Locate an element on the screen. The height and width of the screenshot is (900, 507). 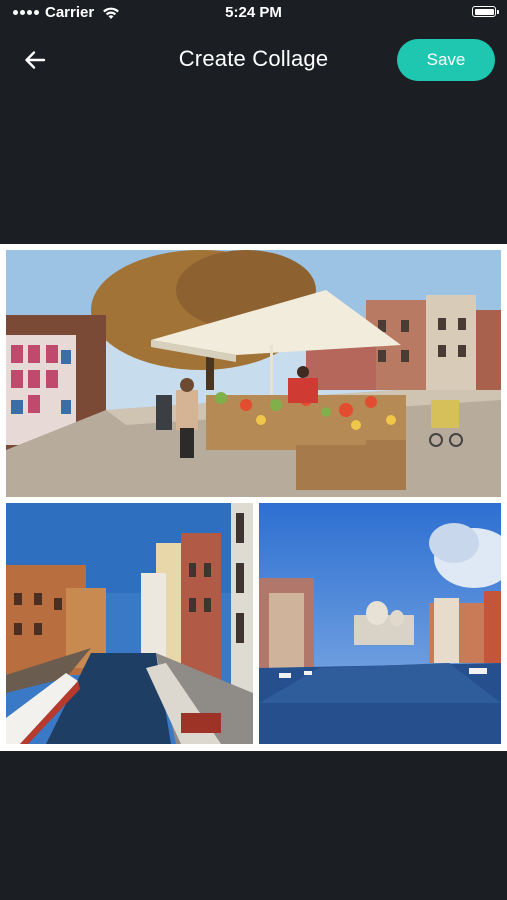
status-bar: Carrier 5:24 PM is located at coordinates (253, 13).